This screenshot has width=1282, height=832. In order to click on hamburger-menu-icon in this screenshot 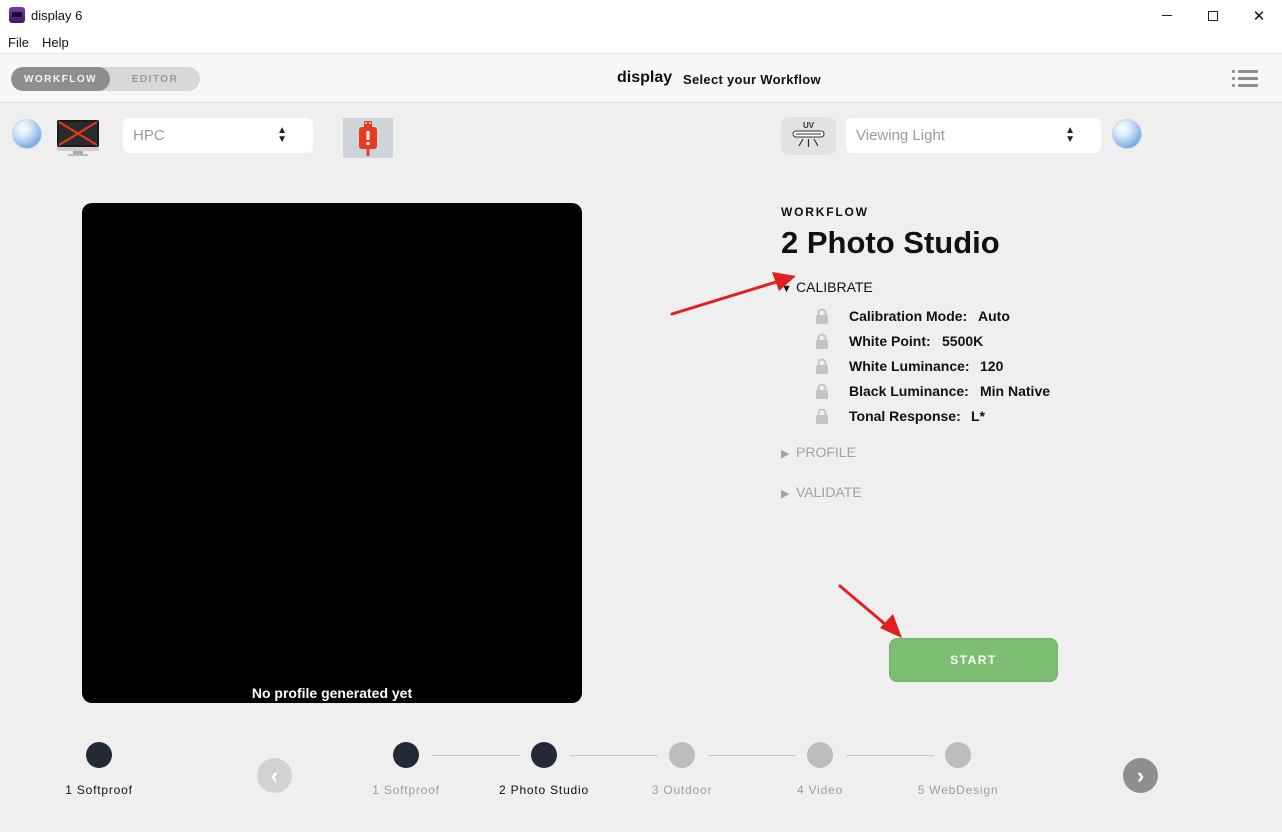, I will do `click(1245, 79)`.